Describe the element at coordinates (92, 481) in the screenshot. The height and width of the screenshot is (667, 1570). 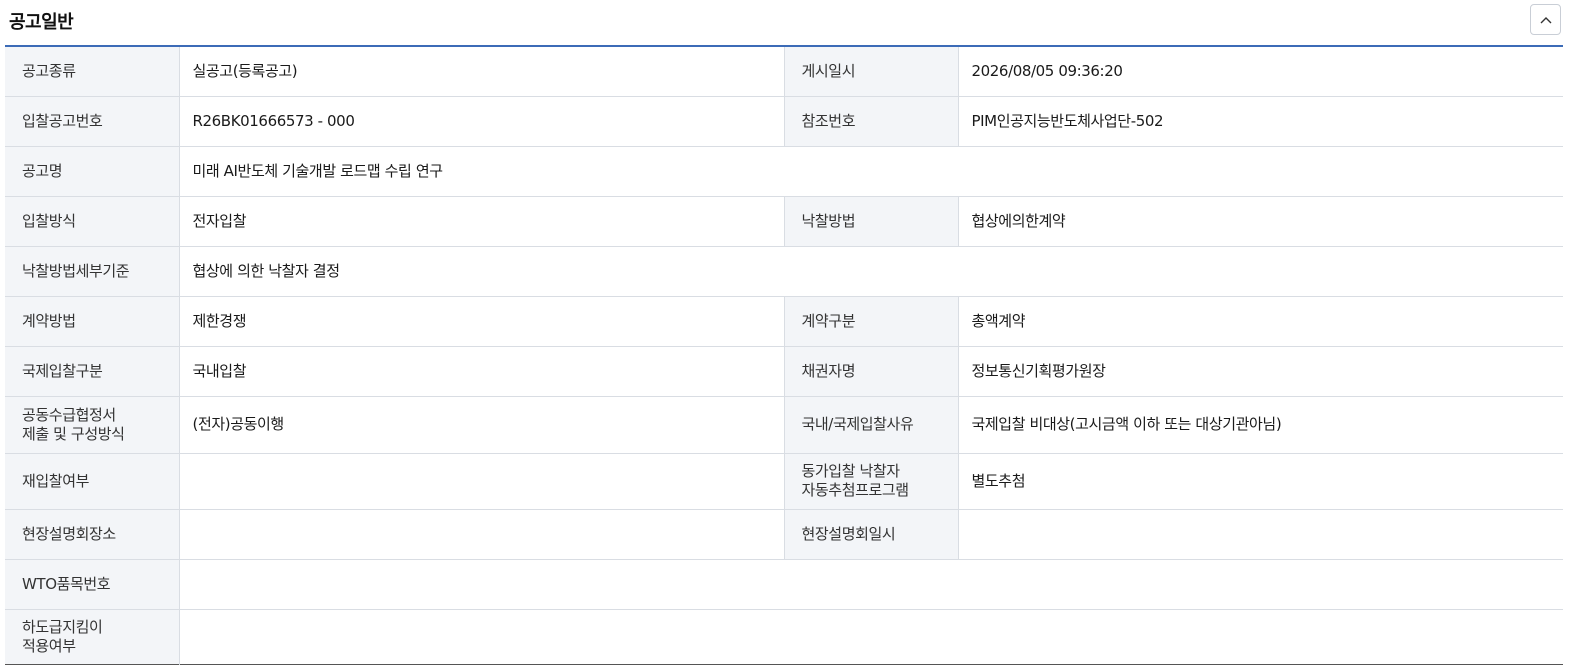
I see `row-label: 재입찰여부` at that location.